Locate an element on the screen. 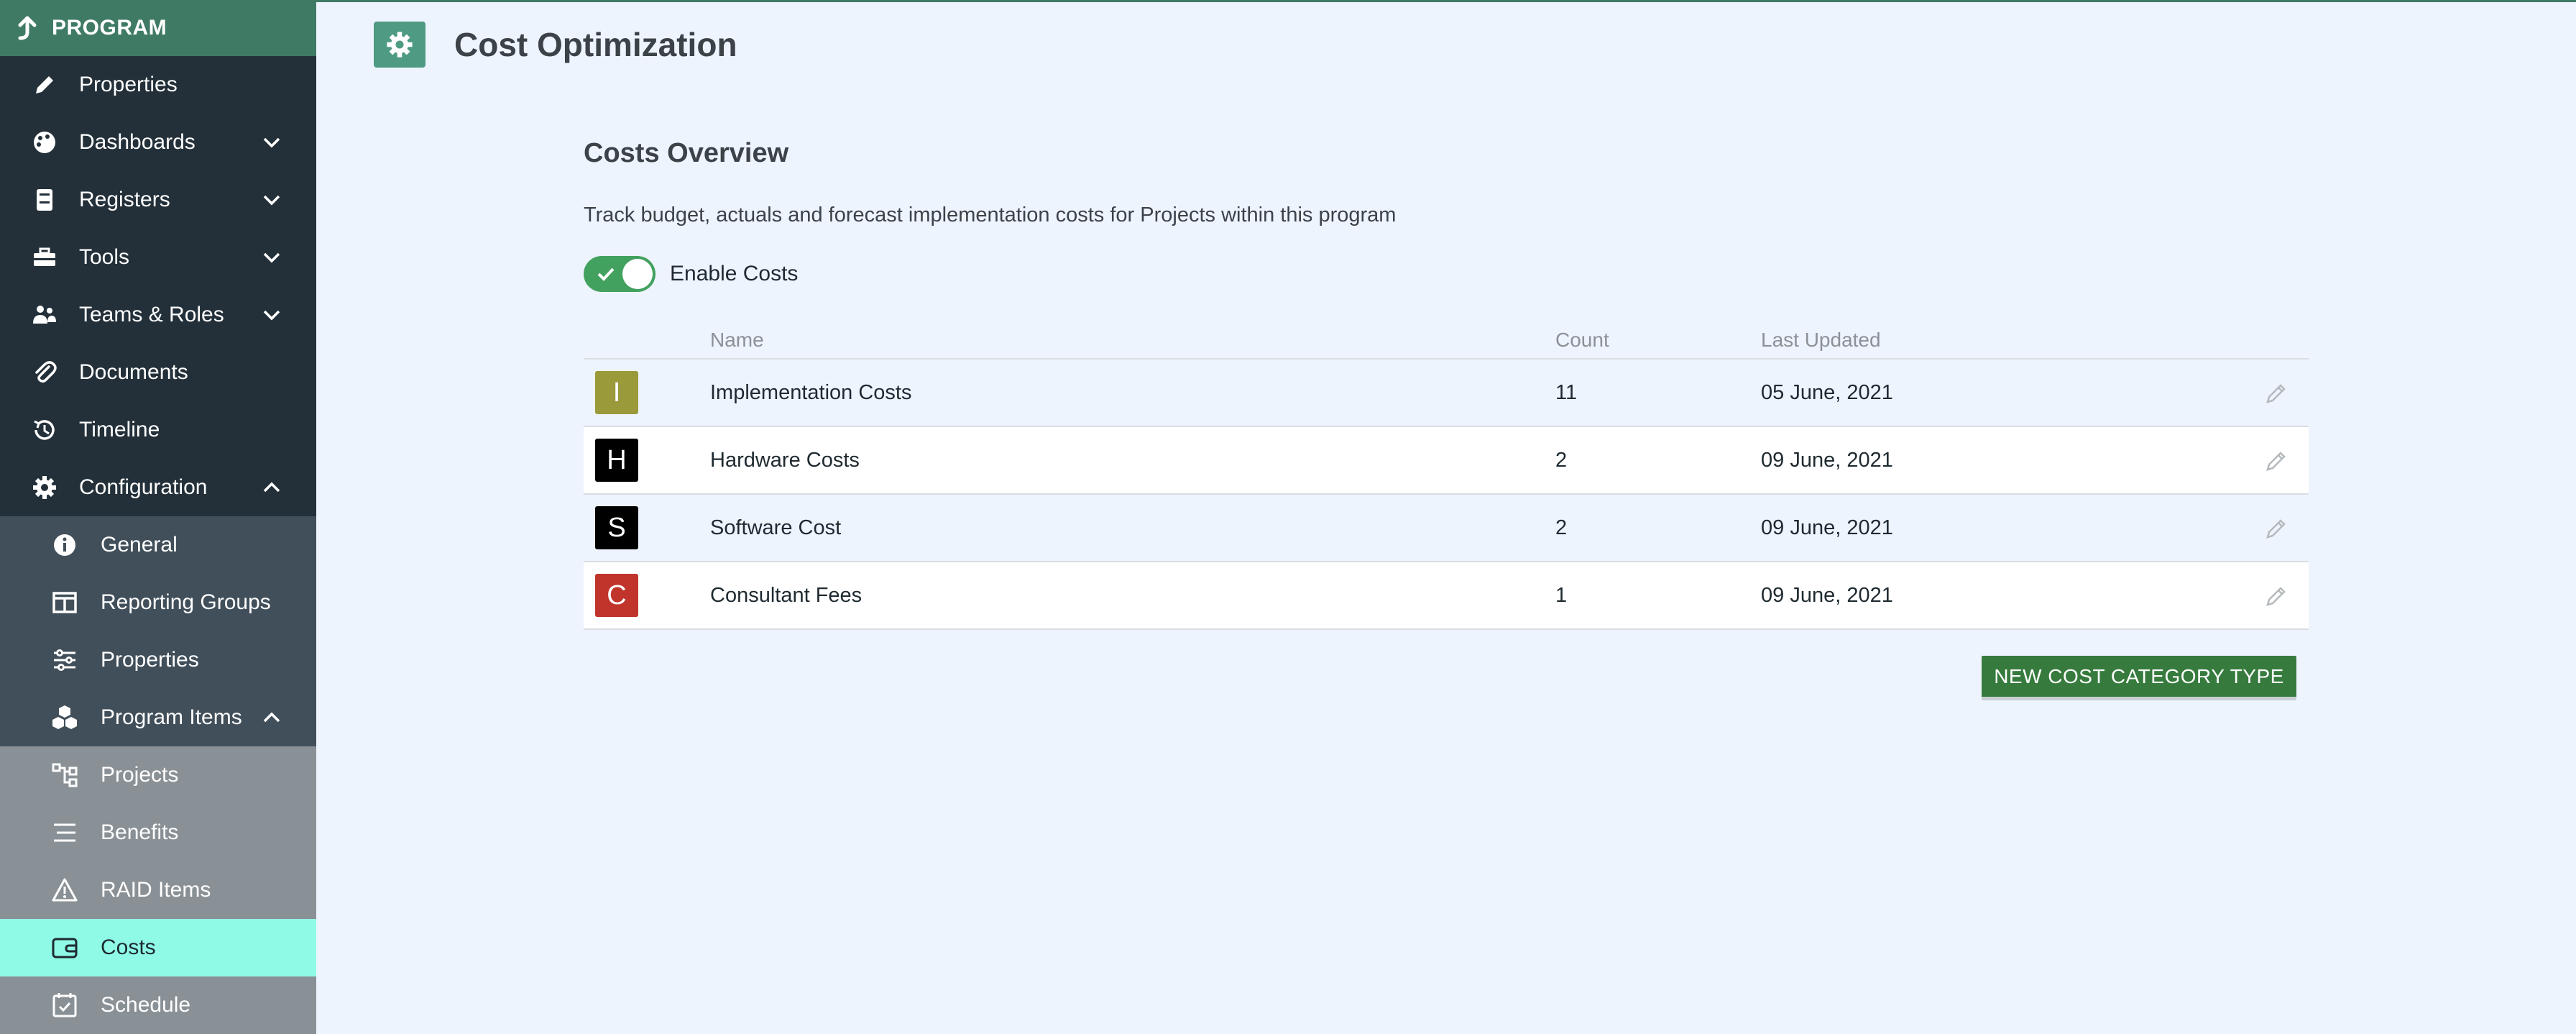  pencil-icon is located at coordinates (44, 85).